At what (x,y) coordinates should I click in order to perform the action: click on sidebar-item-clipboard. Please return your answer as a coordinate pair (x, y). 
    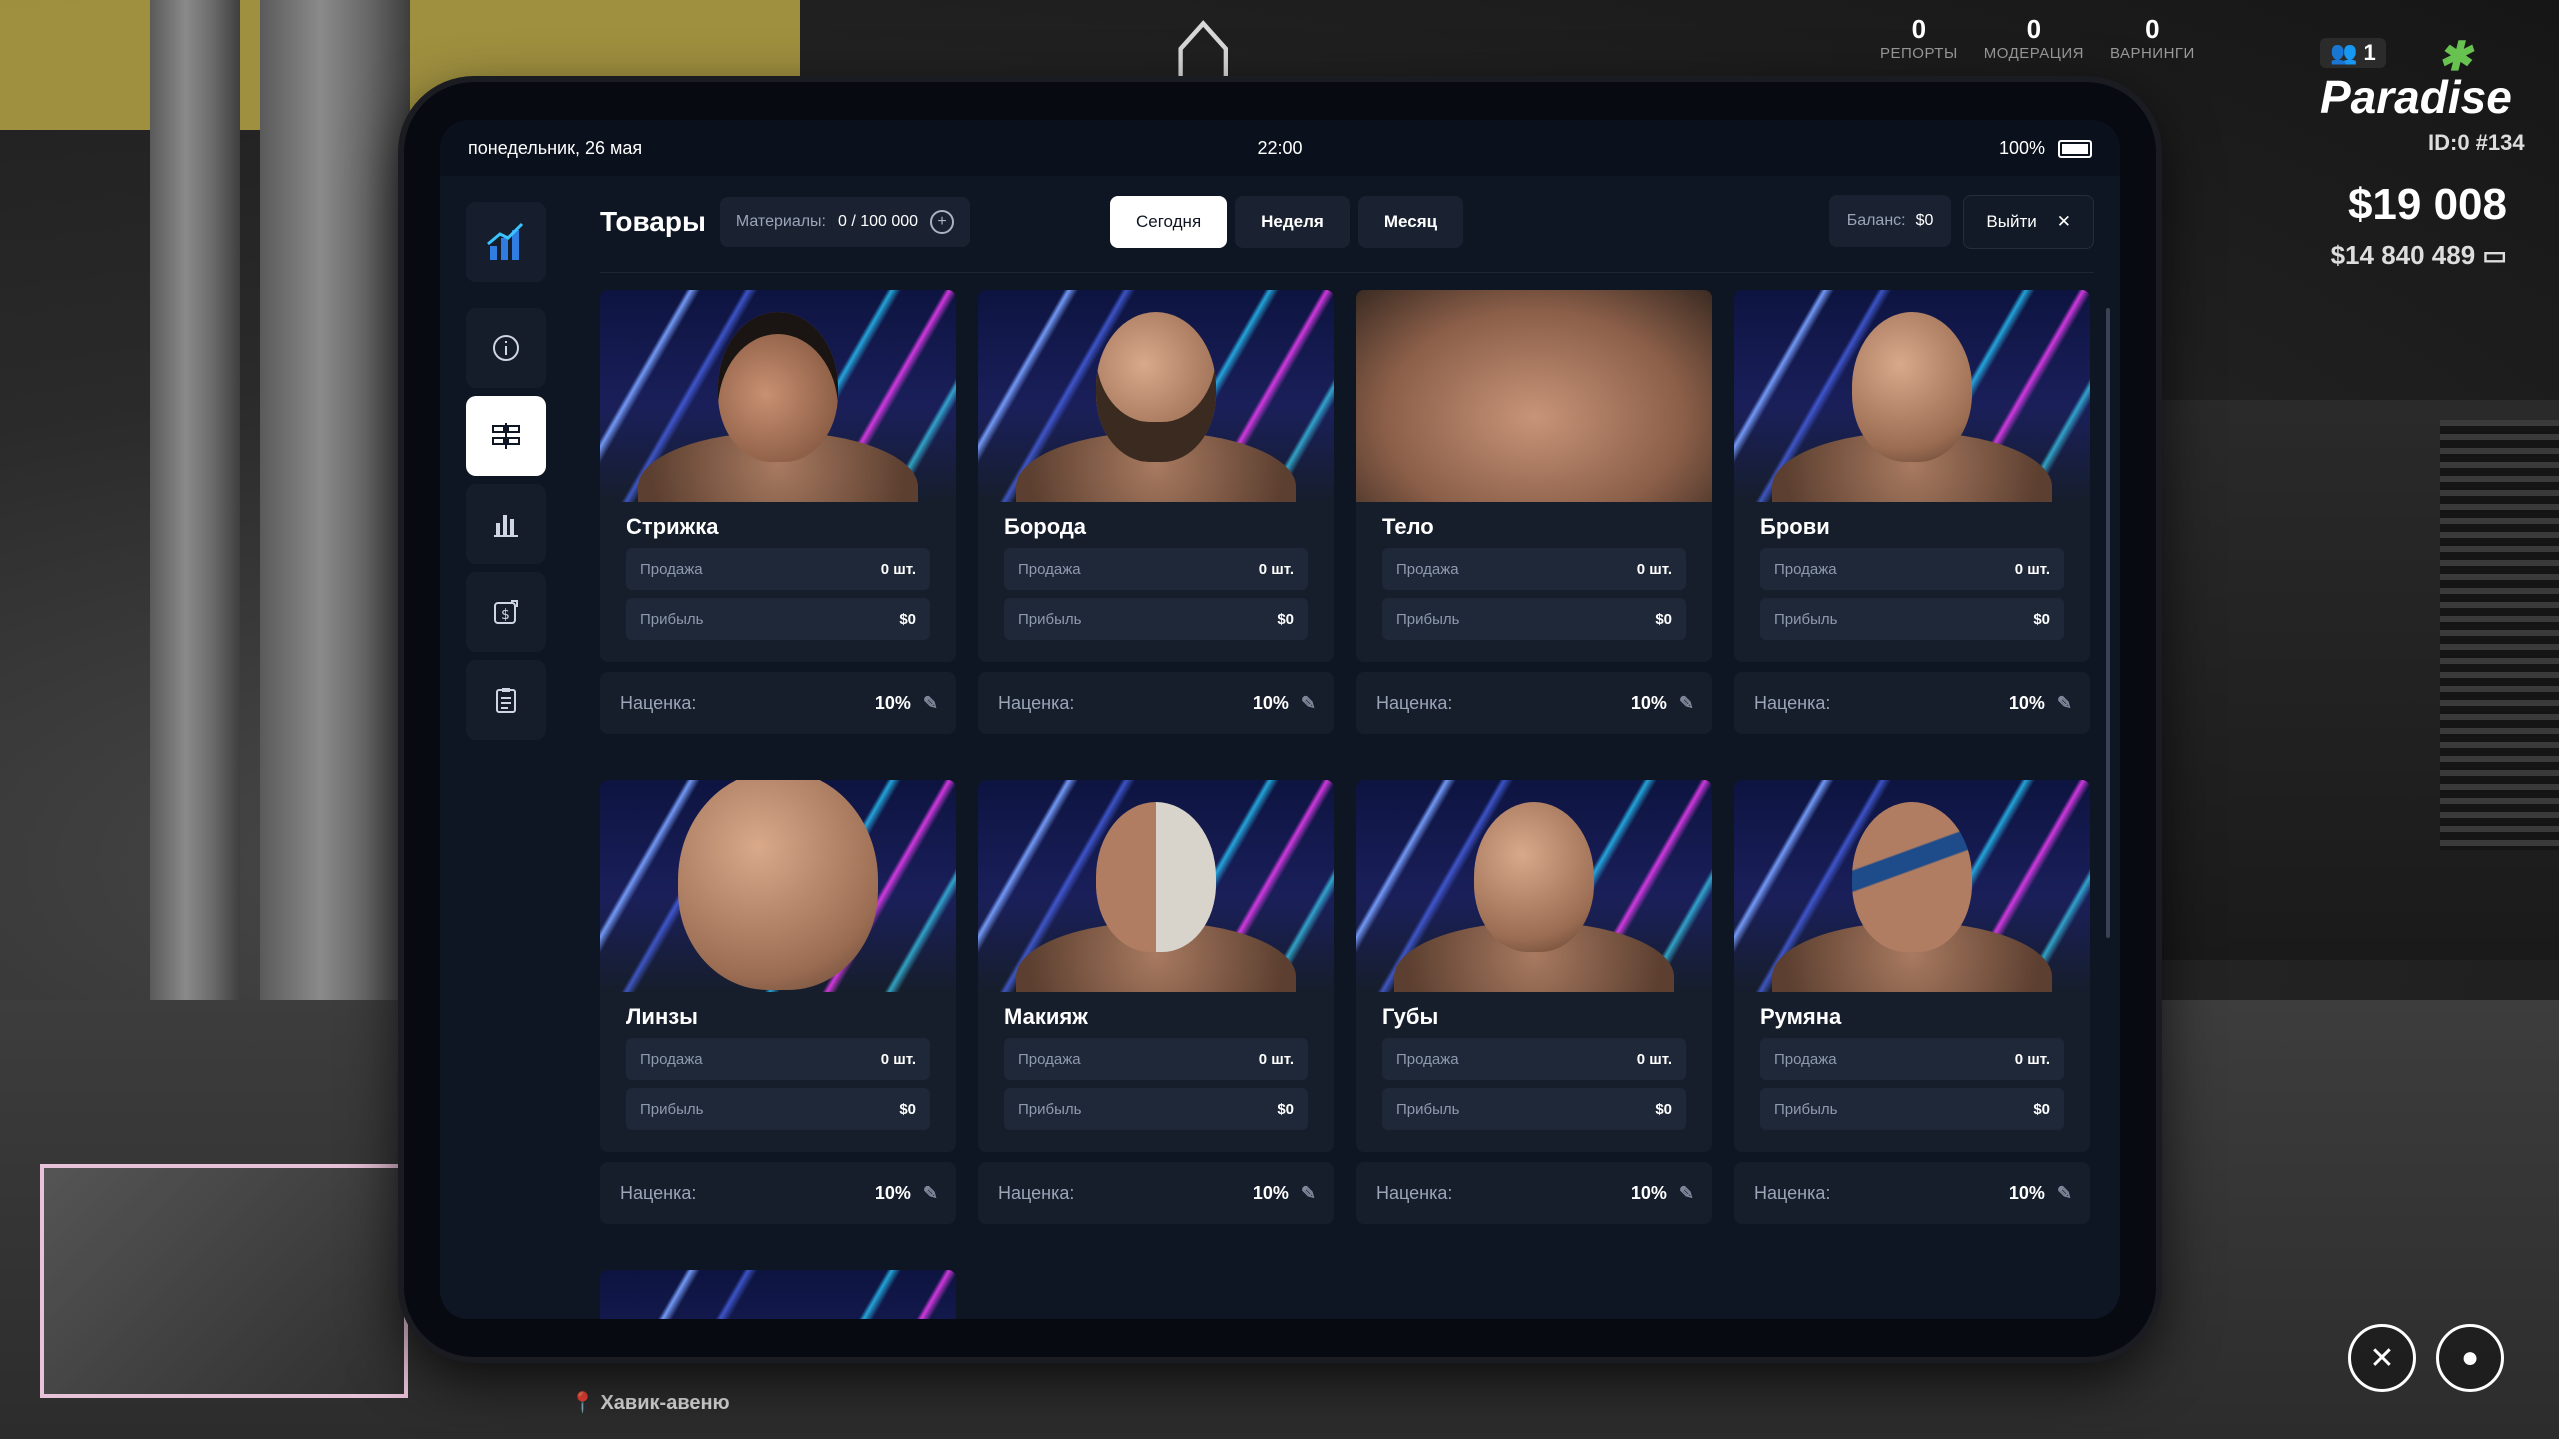
    Looking at the image, I should click on (506, 700).